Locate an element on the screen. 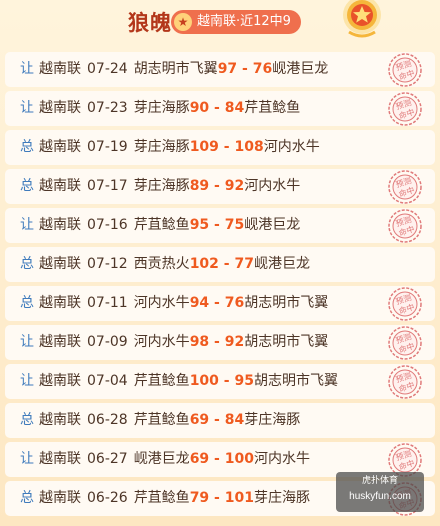 Image resolution: width=440 pixels, height=526 pixels. record-row: 总越南联 07-17 芽庄海豚89 - 92河内水牛 预测 命中 is located at coordinates (220, 186).